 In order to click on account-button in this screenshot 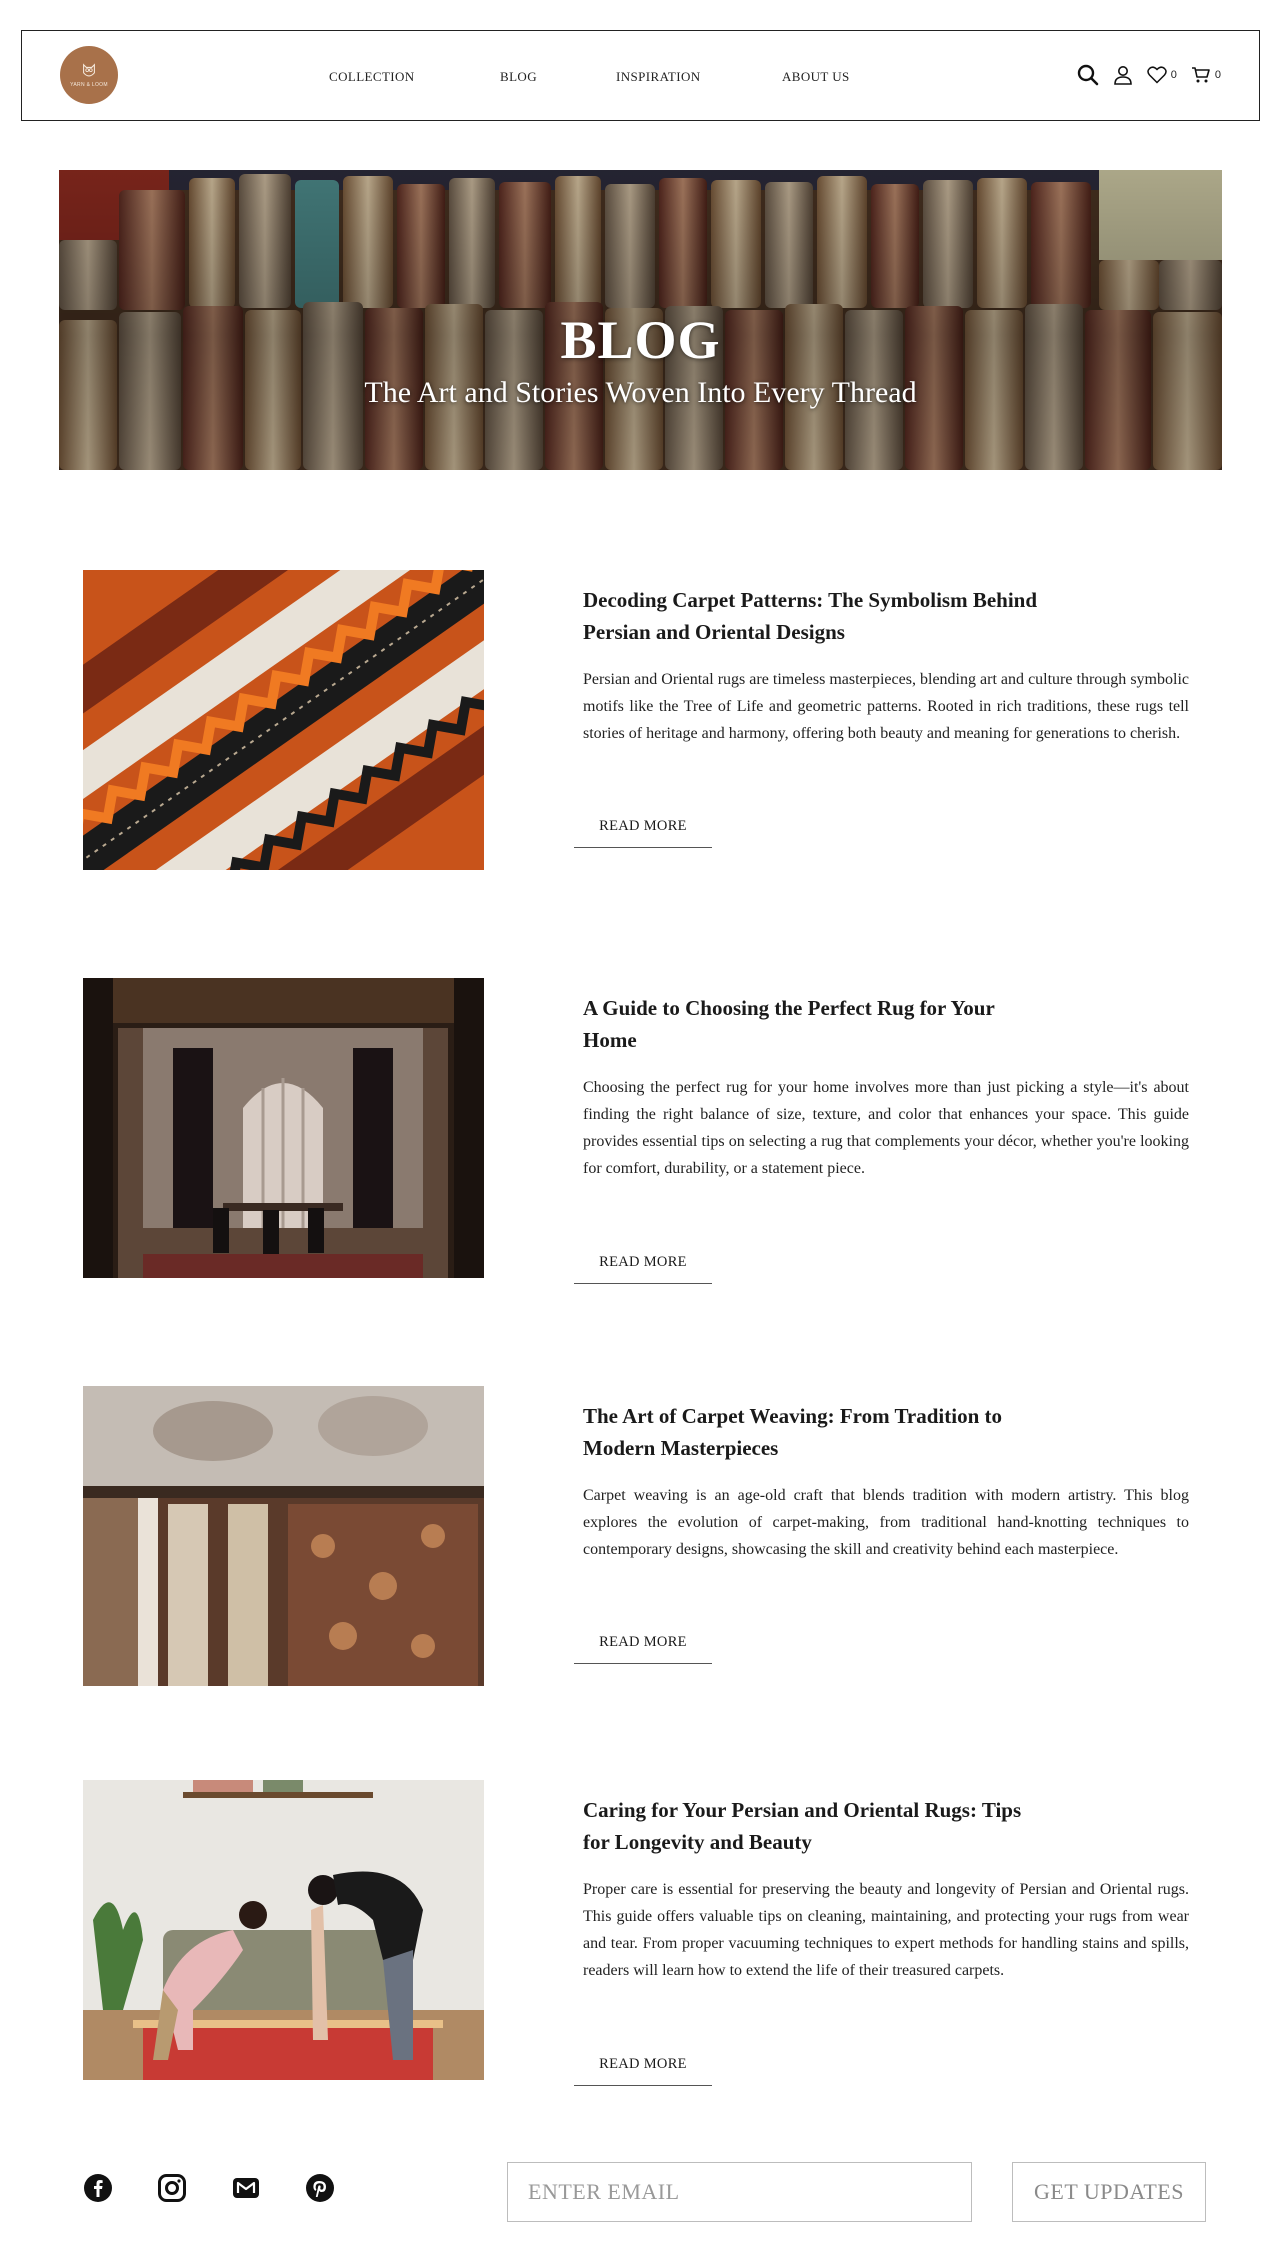, I will do `click(1123, 75)`.